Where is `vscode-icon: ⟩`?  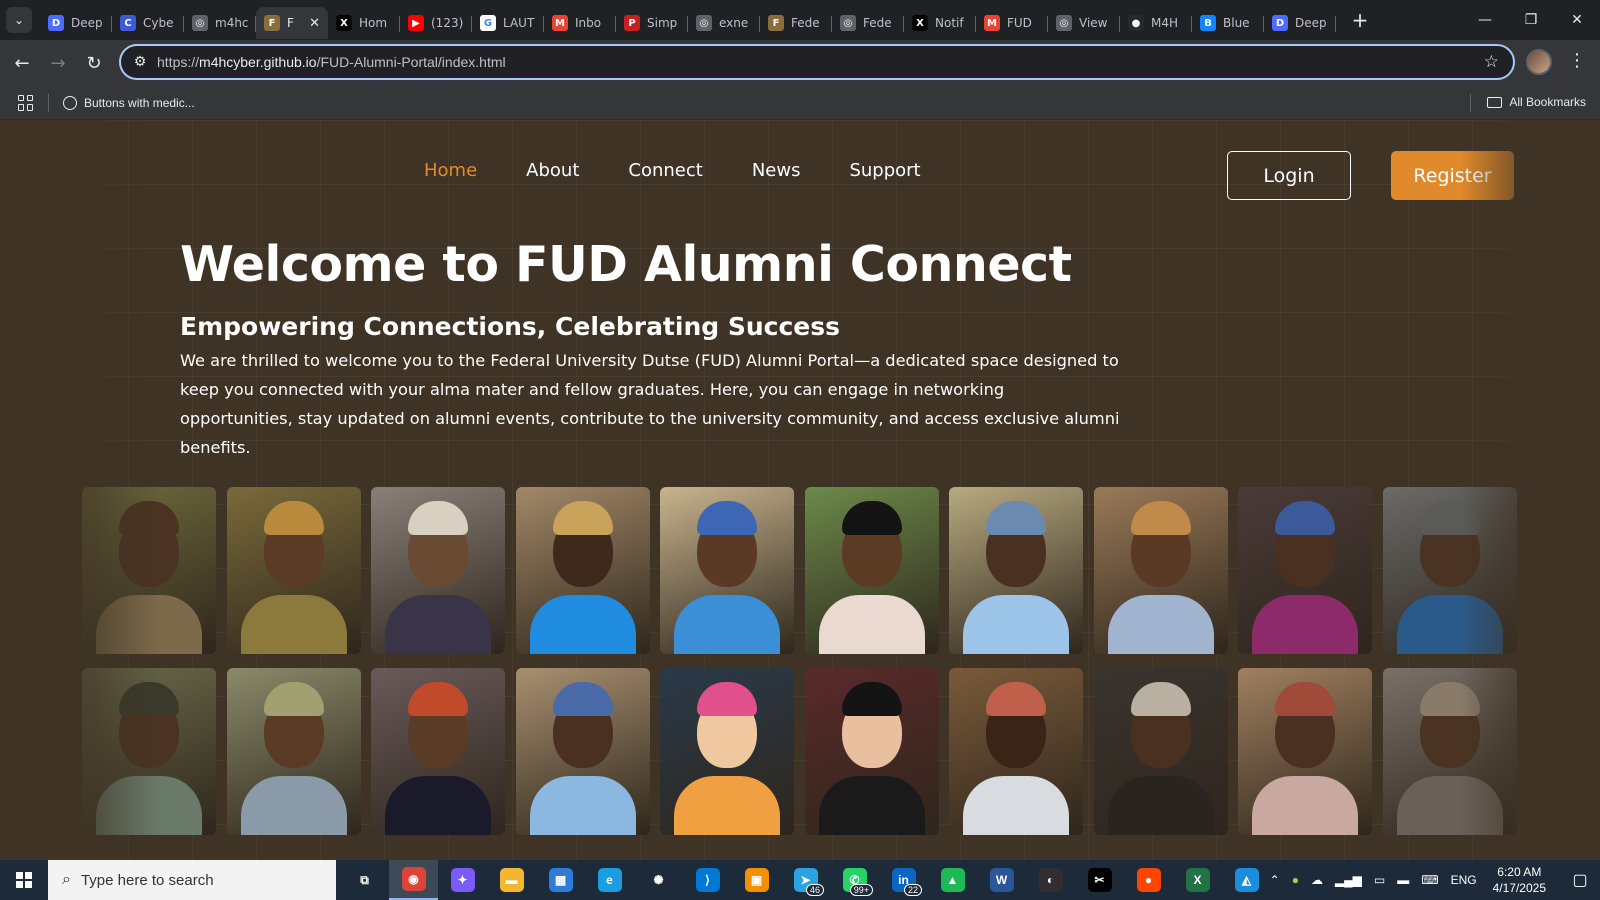 vscode-icon: ⟩ is located at coordinates (707, 880).